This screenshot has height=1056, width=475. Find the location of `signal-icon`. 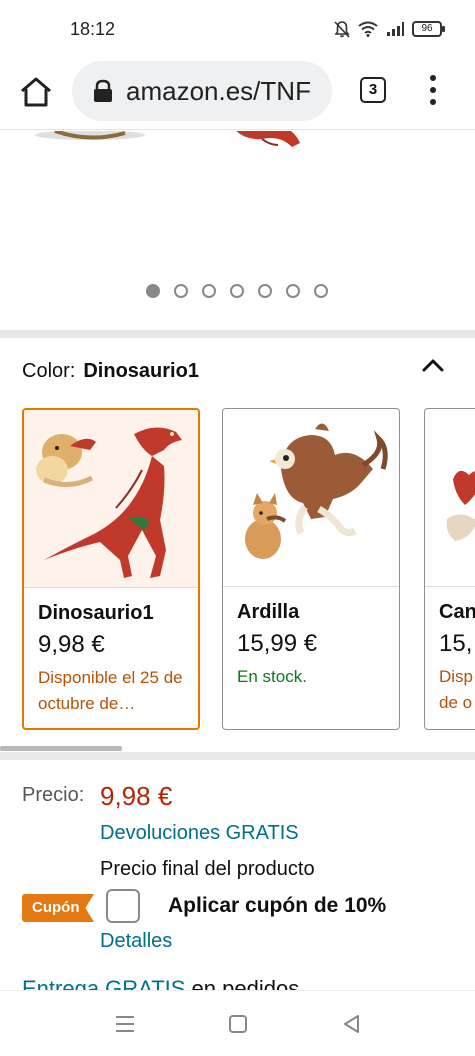

signal-icon is located at coordinates (395, 29).